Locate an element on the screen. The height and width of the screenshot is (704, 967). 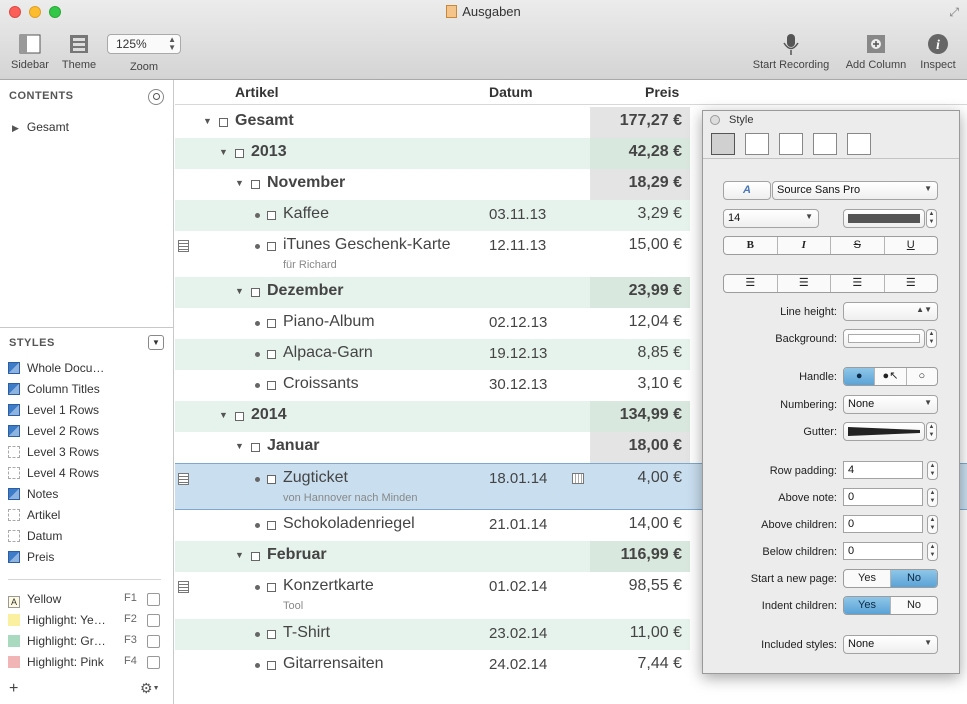
stepper-arrows-icon: ▲ ▼ is located at coordinates (172, 44).